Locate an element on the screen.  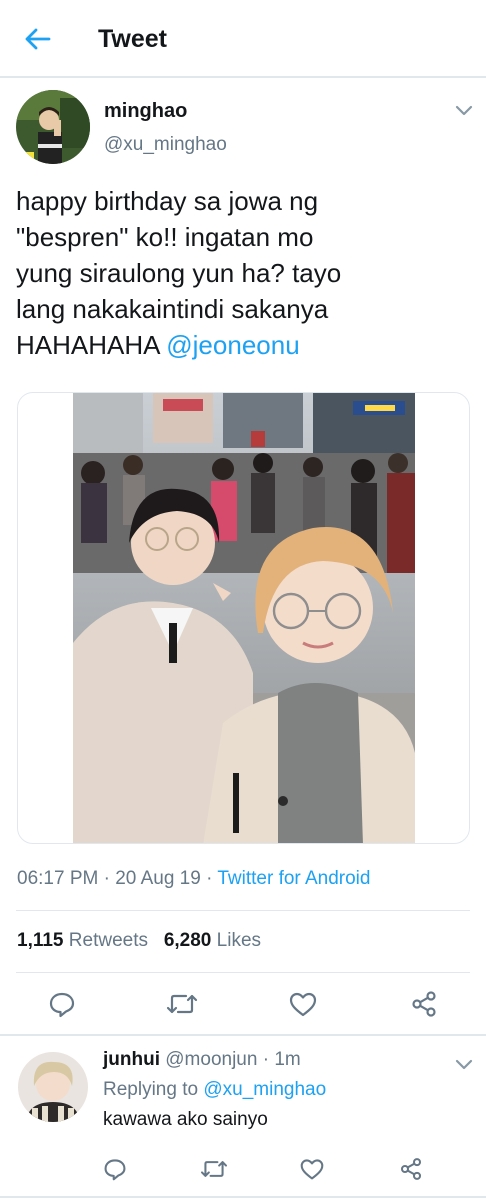
tweet-text-line: lang nakakaintindi sakanya is located at coordinates (172, 309).